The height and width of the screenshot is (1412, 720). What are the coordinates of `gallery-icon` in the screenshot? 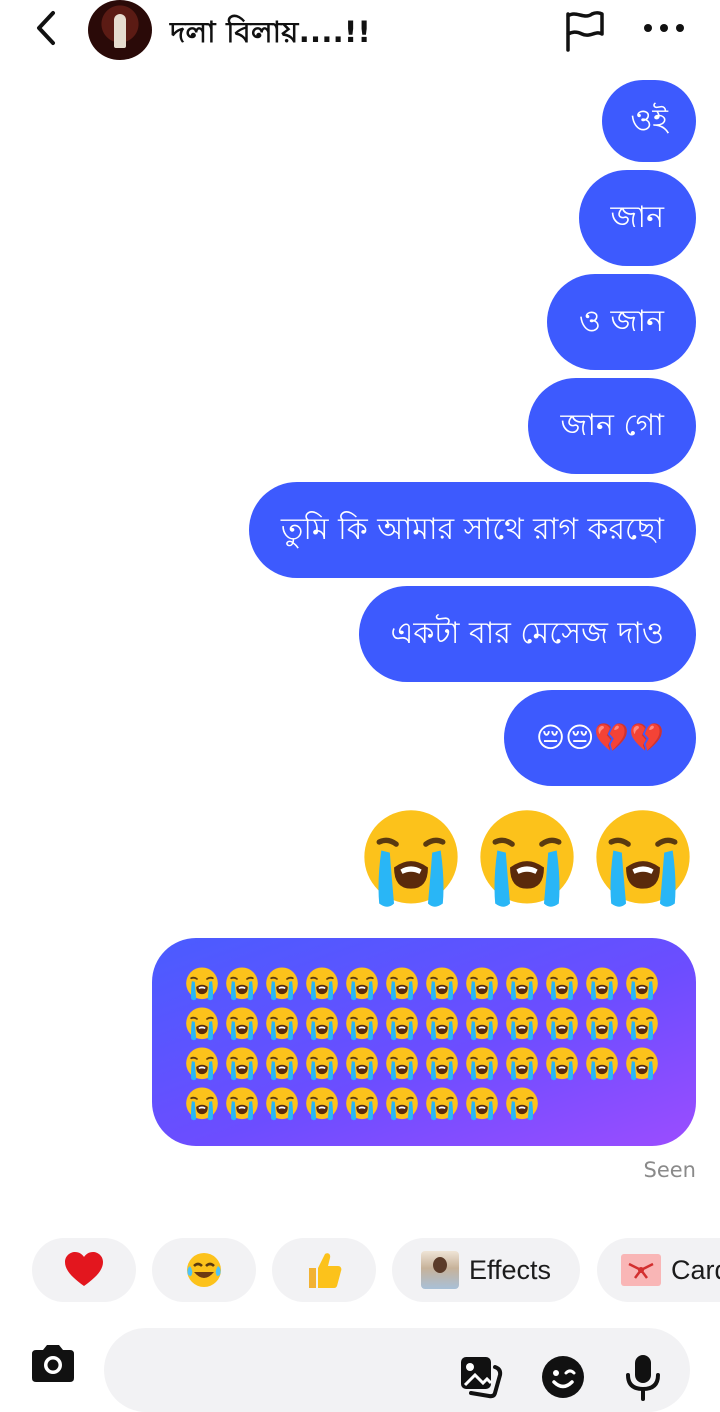 It's located at (482, 1378).